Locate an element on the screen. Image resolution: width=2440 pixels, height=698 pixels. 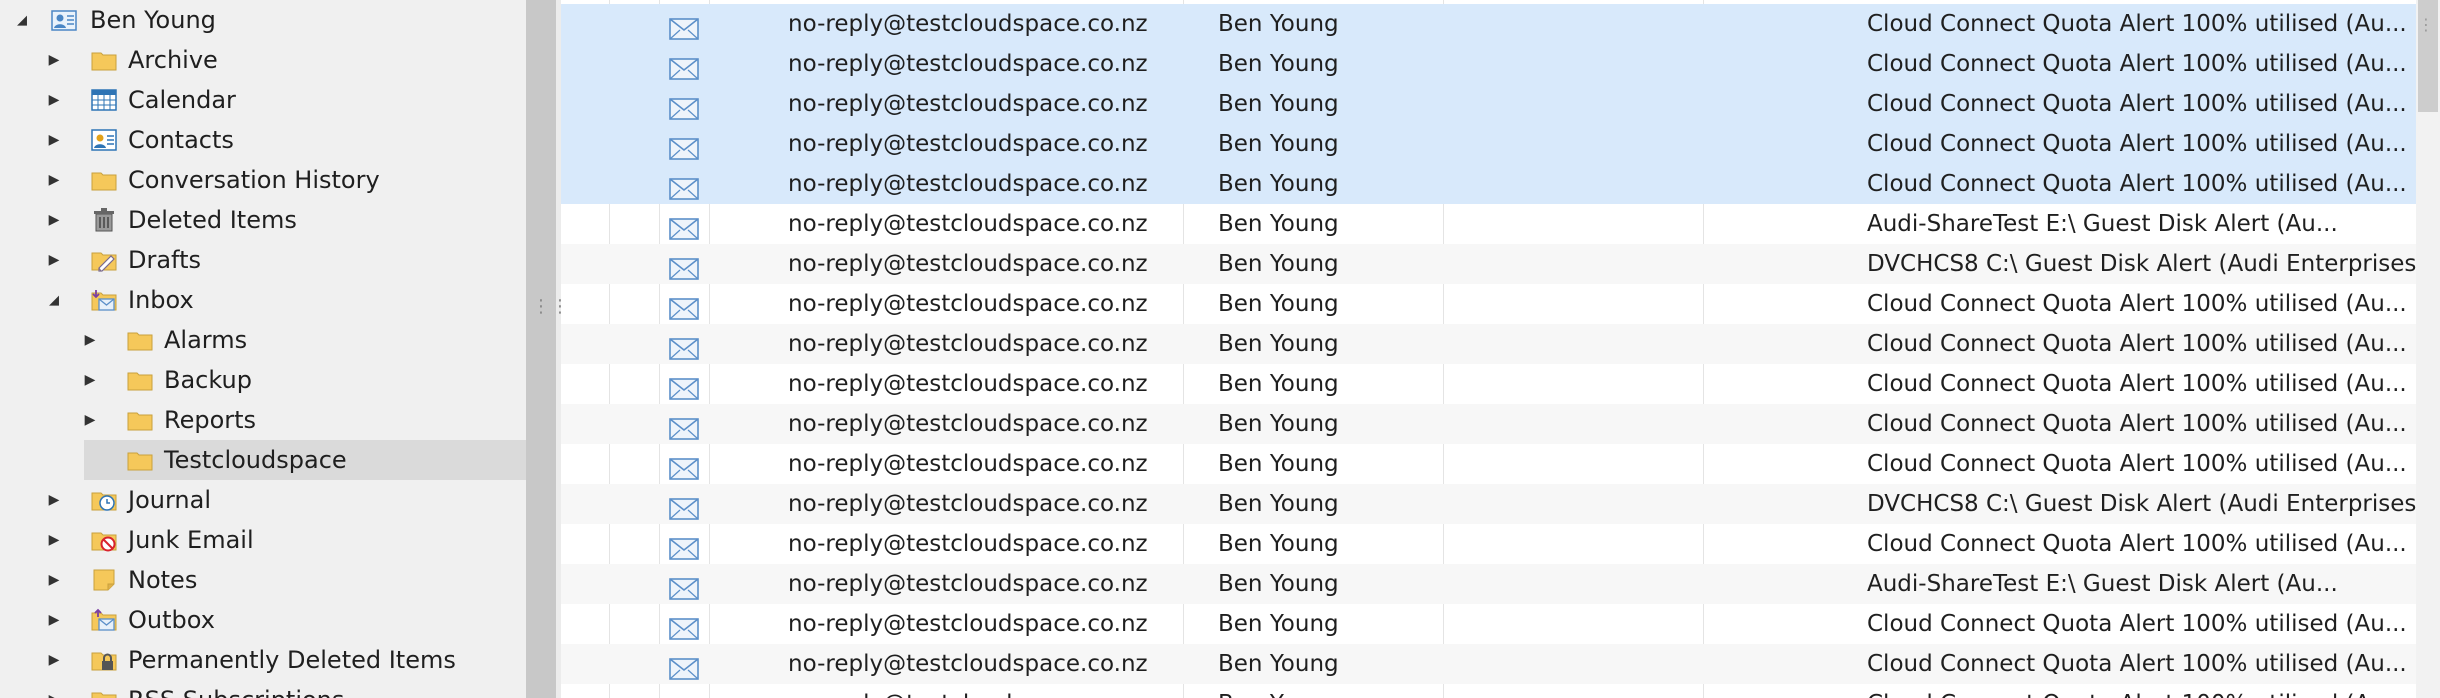
folder-backup: ▶ Backup is located at coordinates (263, 380).